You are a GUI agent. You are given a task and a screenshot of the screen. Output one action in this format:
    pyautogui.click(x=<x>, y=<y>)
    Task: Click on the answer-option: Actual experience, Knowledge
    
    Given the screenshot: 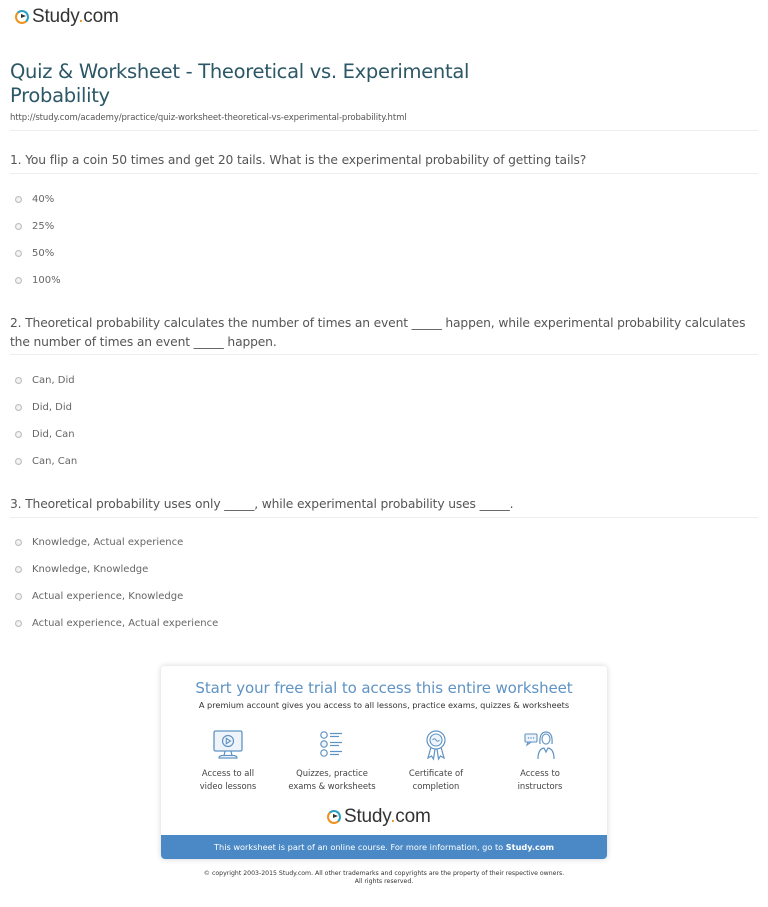 What is the action you would take?
    pyautogui.click(x=99, y=596)
    